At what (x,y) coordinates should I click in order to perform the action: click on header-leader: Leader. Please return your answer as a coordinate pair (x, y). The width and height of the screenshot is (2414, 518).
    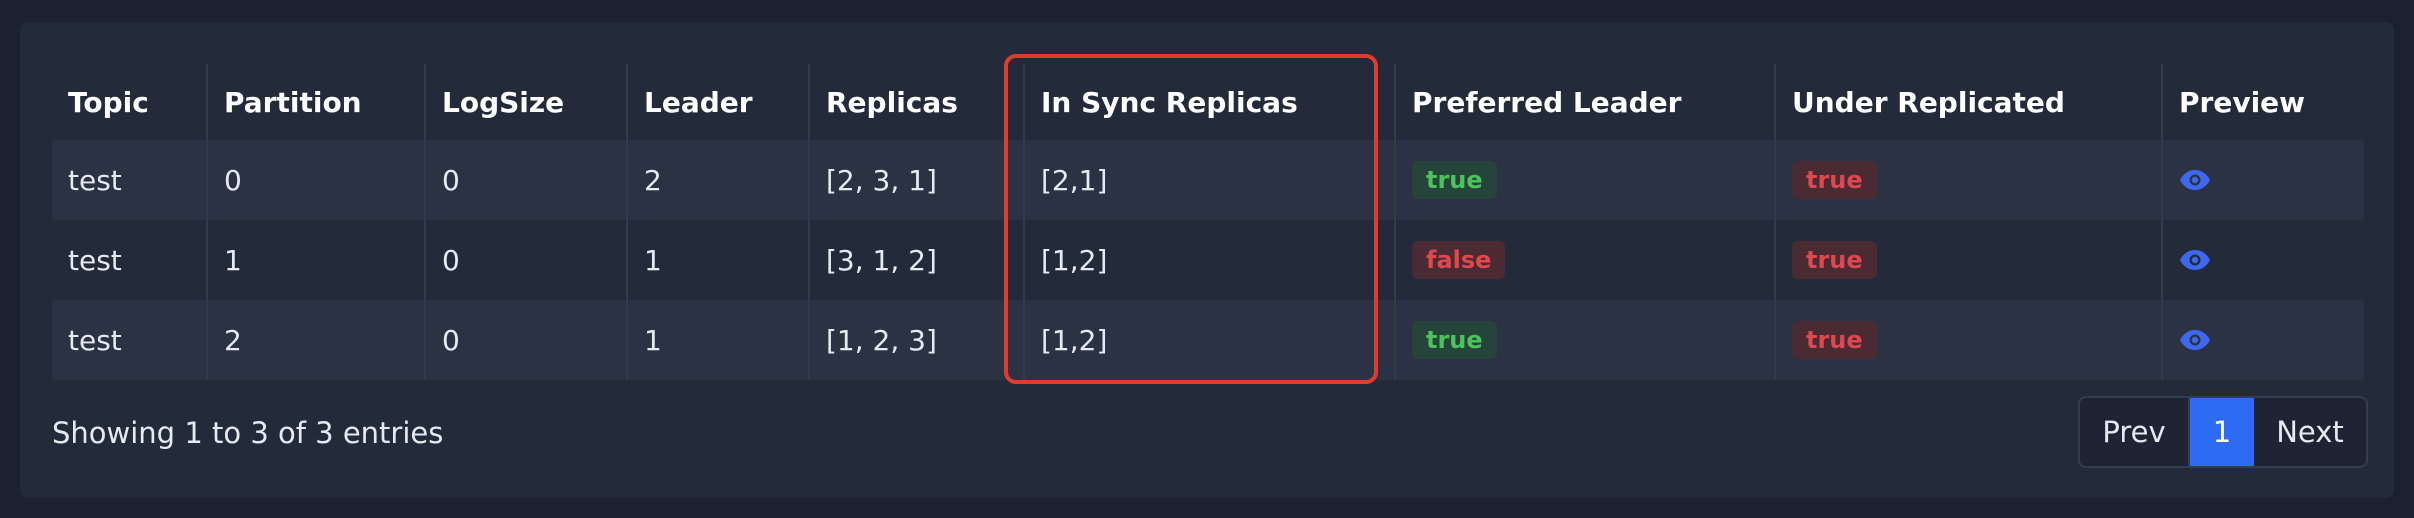
    Looking at the image, I should click on (719, 102).